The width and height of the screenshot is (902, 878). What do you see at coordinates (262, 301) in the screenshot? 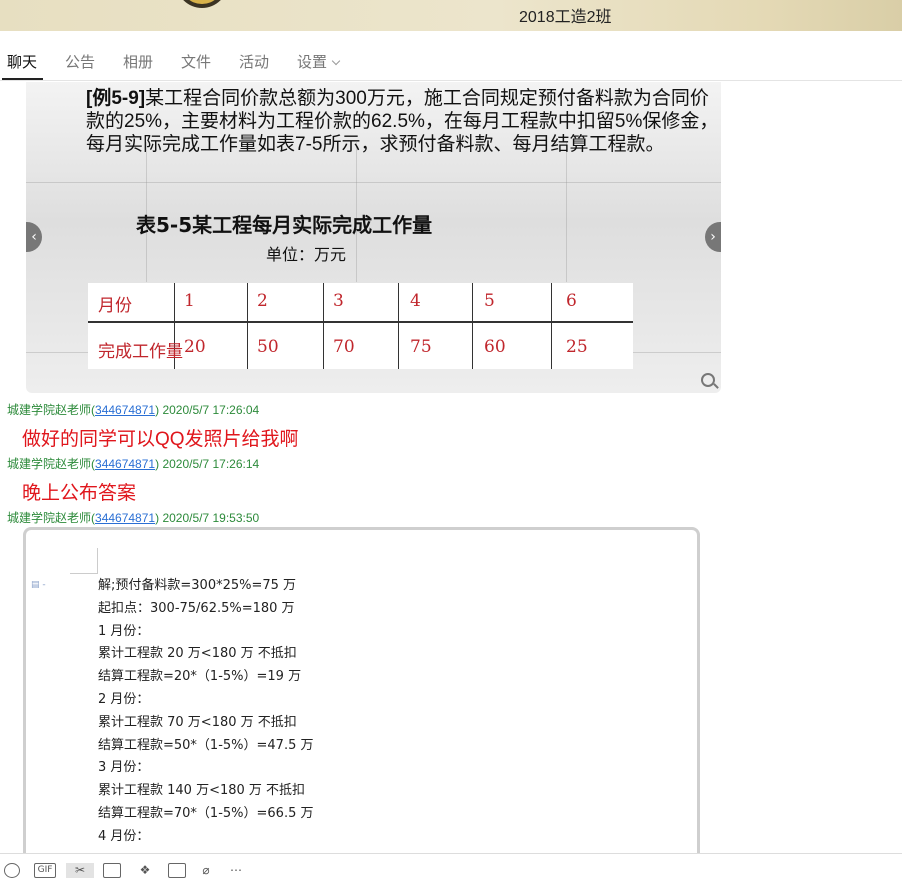
I see `table-cell: 2` at bounding box center [262, 301].